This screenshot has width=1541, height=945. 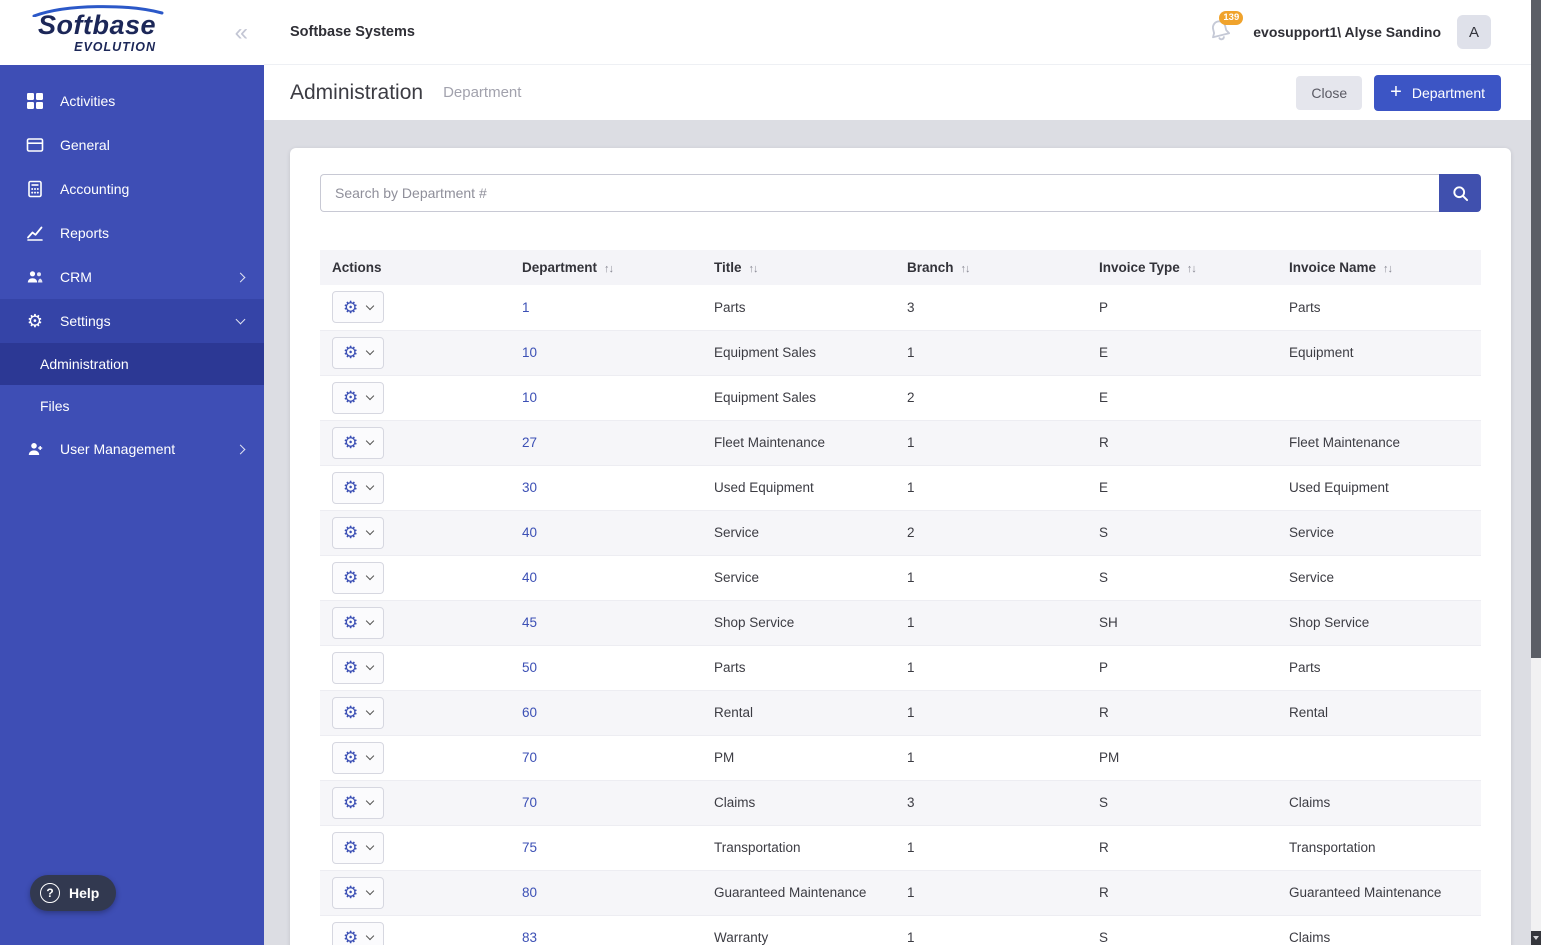 What do you see at coordinates (84, 364) in the screenshot?
I see `sidebar-item-label: Administration` at bounding box center [84, 364].